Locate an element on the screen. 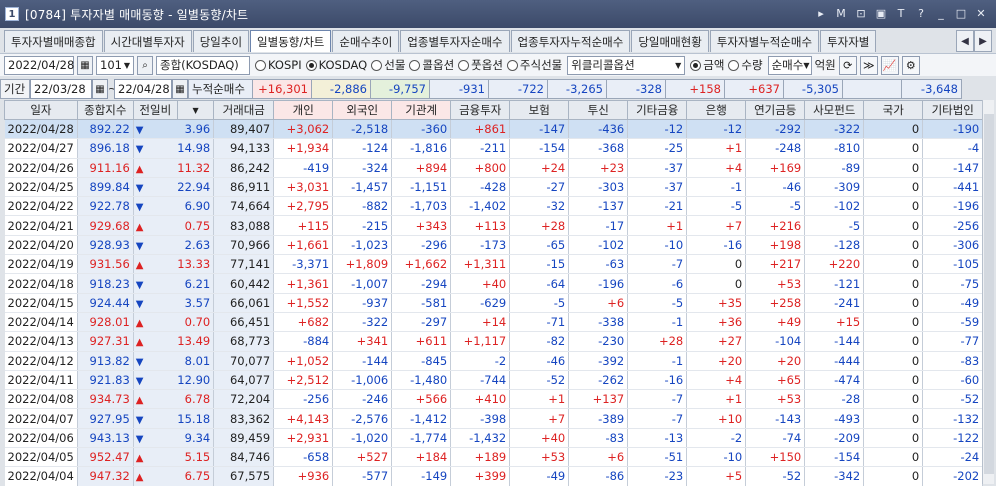 The image size is (996, 486). period-from-input: 22/03/28 is located at coordinates (61, 89).